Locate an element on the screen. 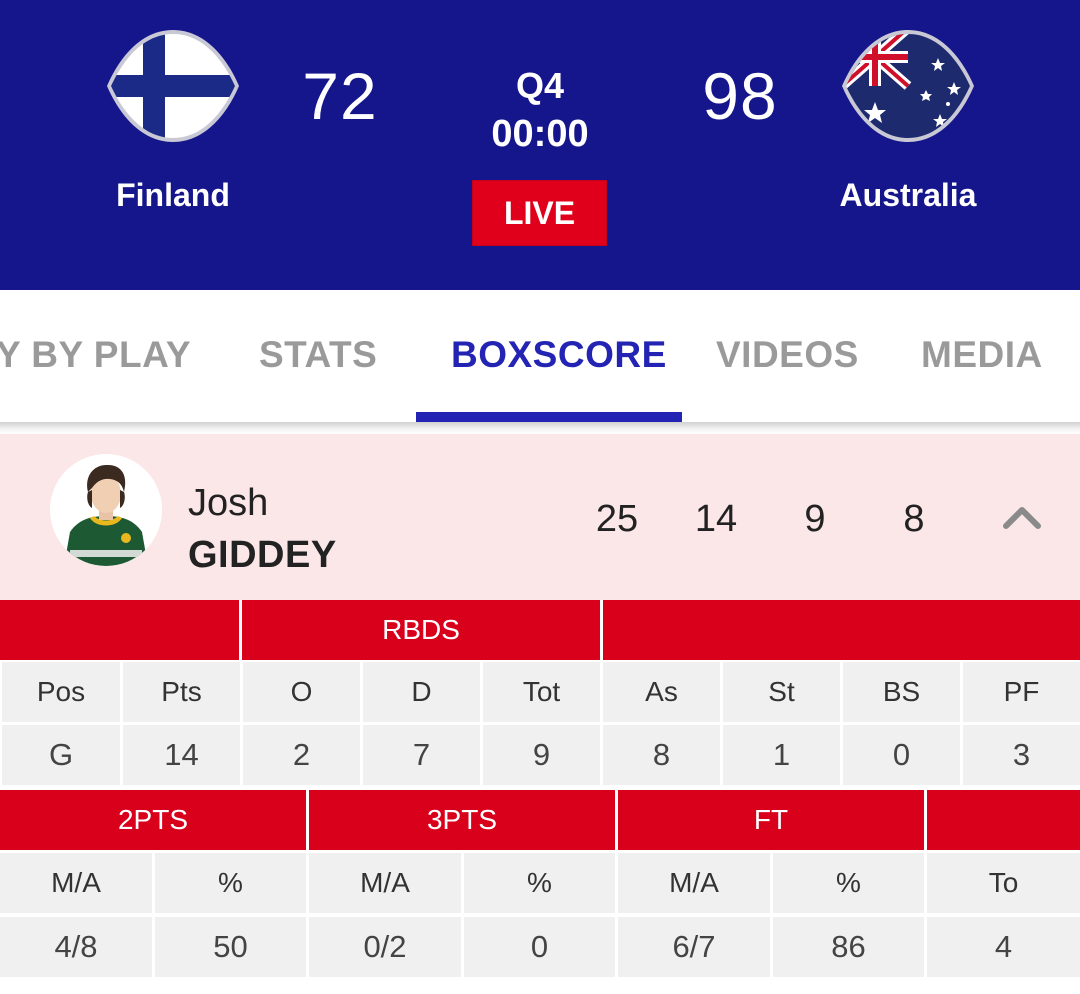 Image resolution: width=1080 pixels, height=994 pixels. stat-value: 9 is located at coordinates (541, 755).